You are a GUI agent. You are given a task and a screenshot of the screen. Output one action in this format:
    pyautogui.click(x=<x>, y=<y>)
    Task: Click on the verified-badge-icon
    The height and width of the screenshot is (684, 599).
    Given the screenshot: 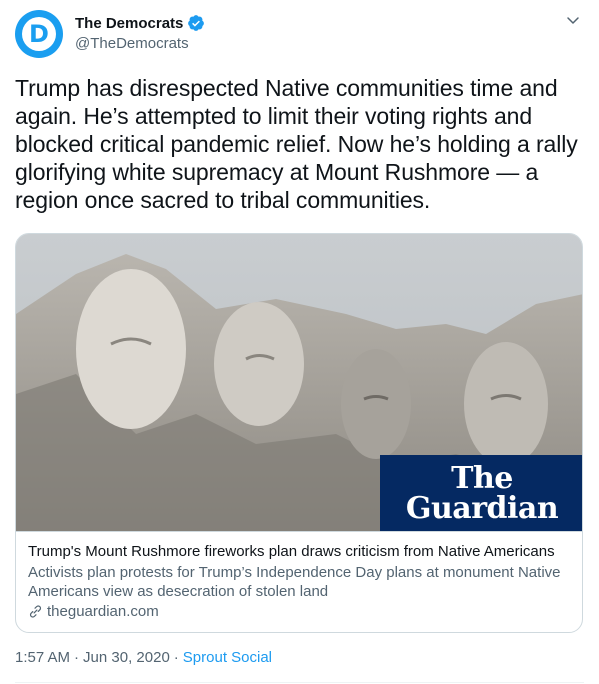 What is the action you would take?
    pyautogui.click(x=196, y=23)
    